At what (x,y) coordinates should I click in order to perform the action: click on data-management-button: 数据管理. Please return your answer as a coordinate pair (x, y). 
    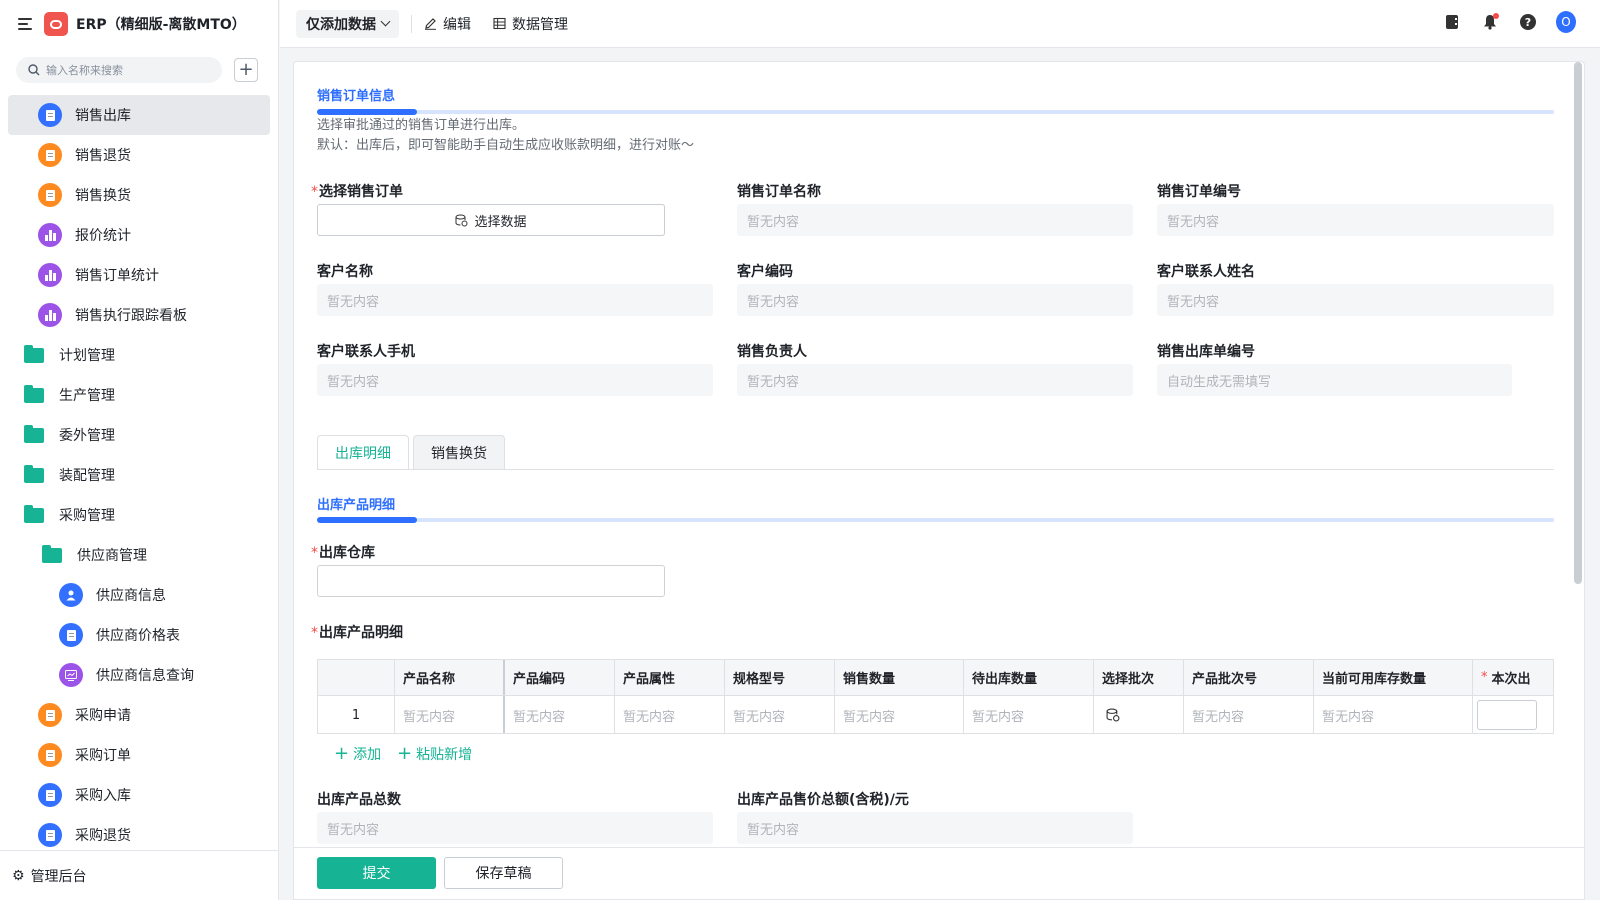
    Looking at the image, I should click on (530, 24).